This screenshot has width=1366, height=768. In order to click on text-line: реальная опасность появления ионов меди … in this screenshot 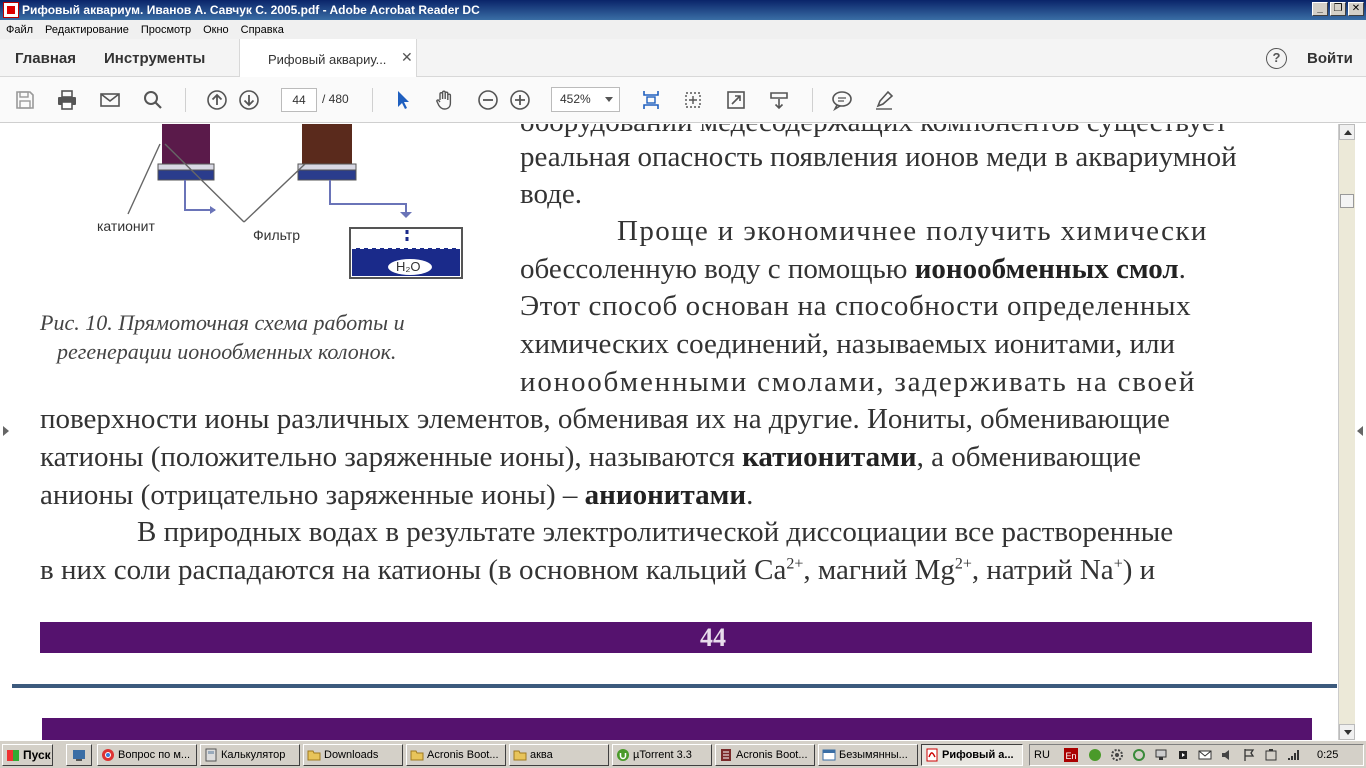, I will do `click(878, 157)`.